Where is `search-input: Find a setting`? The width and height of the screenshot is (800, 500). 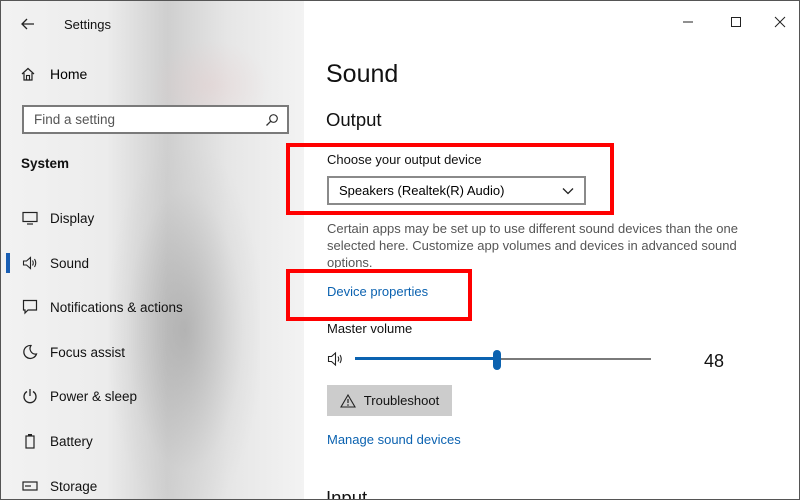 search-input: Find a setting is located at coordinates (155, 119).